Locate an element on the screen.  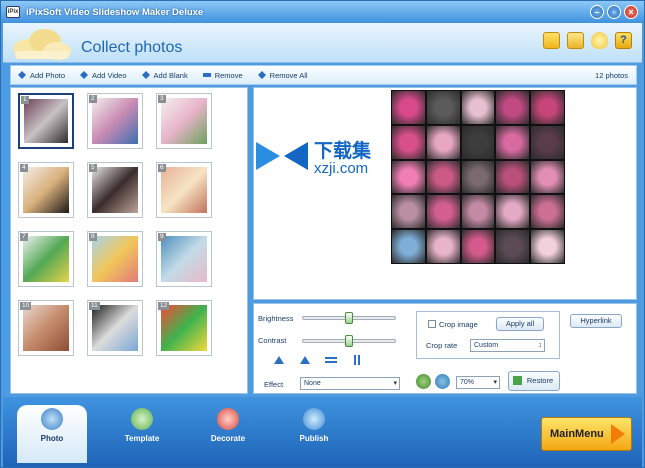
remove-all-label: Remove All is located at coordinates (288, 75).